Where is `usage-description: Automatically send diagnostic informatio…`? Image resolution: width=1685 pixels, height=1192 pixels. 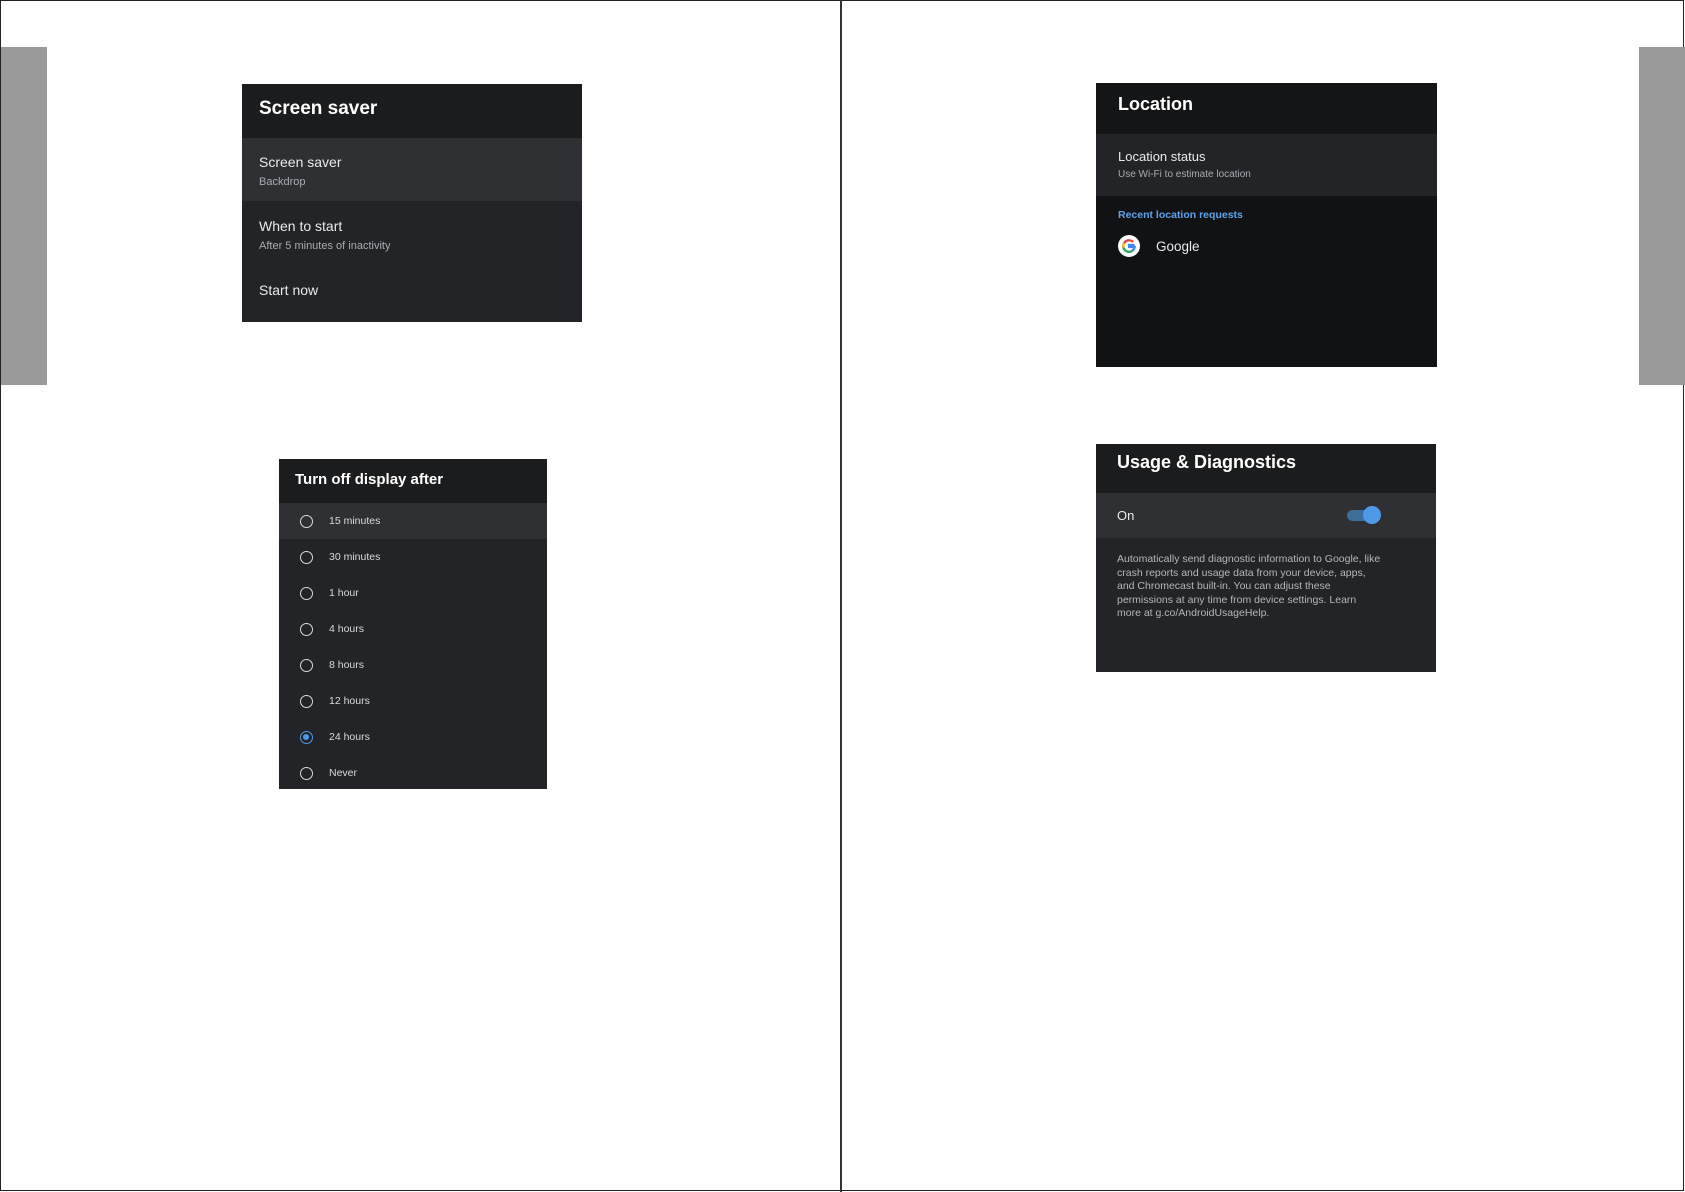
usage-description: Automatically send diagnostic informatio… is located at coordinates (1249, 586).